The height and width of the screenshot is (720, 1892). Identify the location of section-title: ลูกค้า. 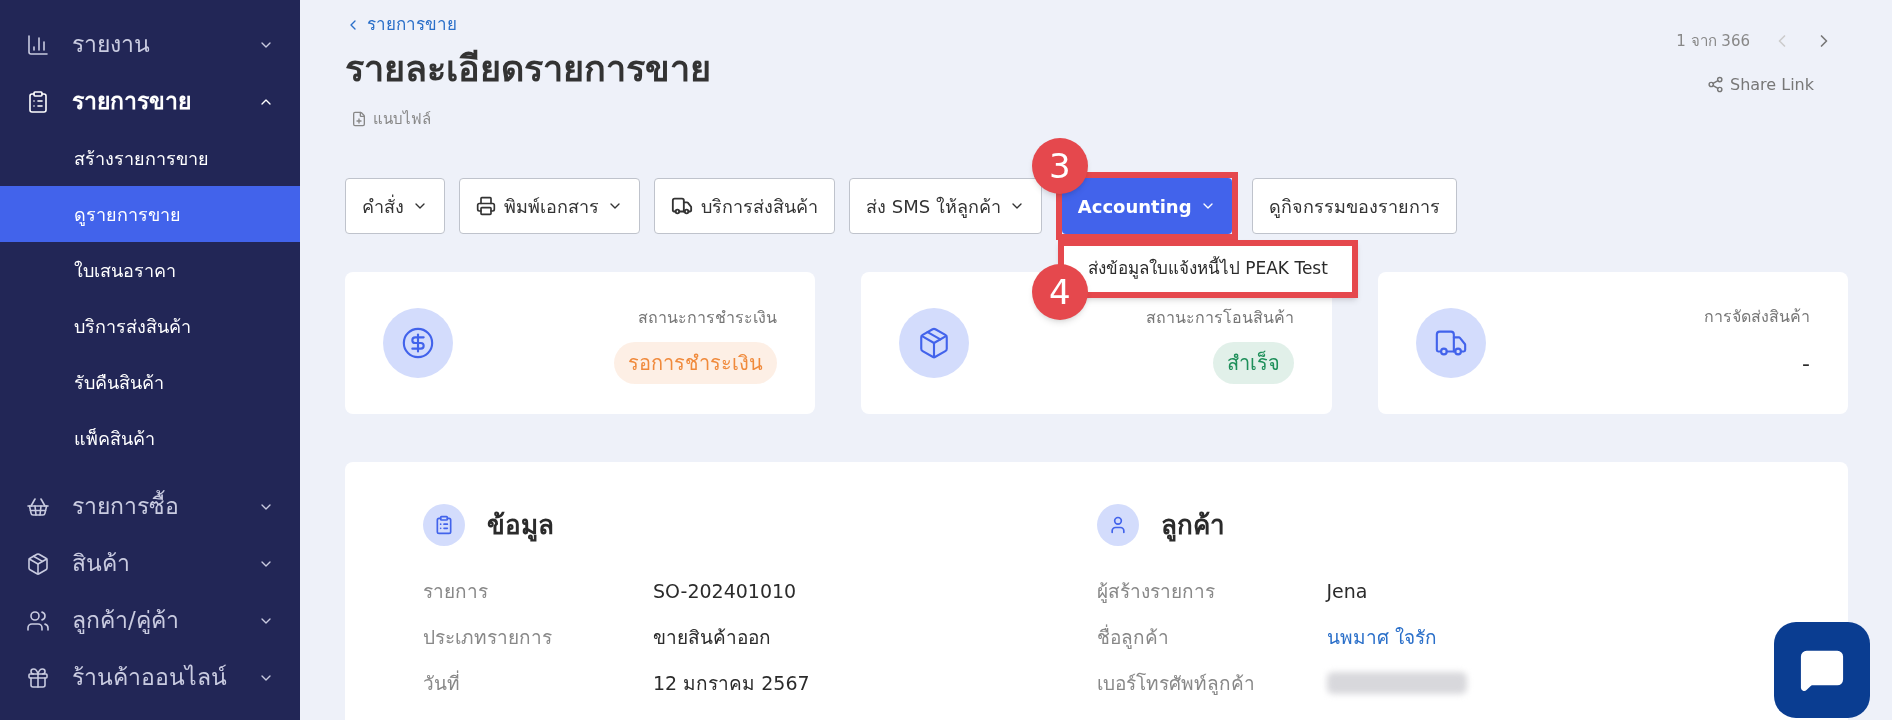
(1192, 526).